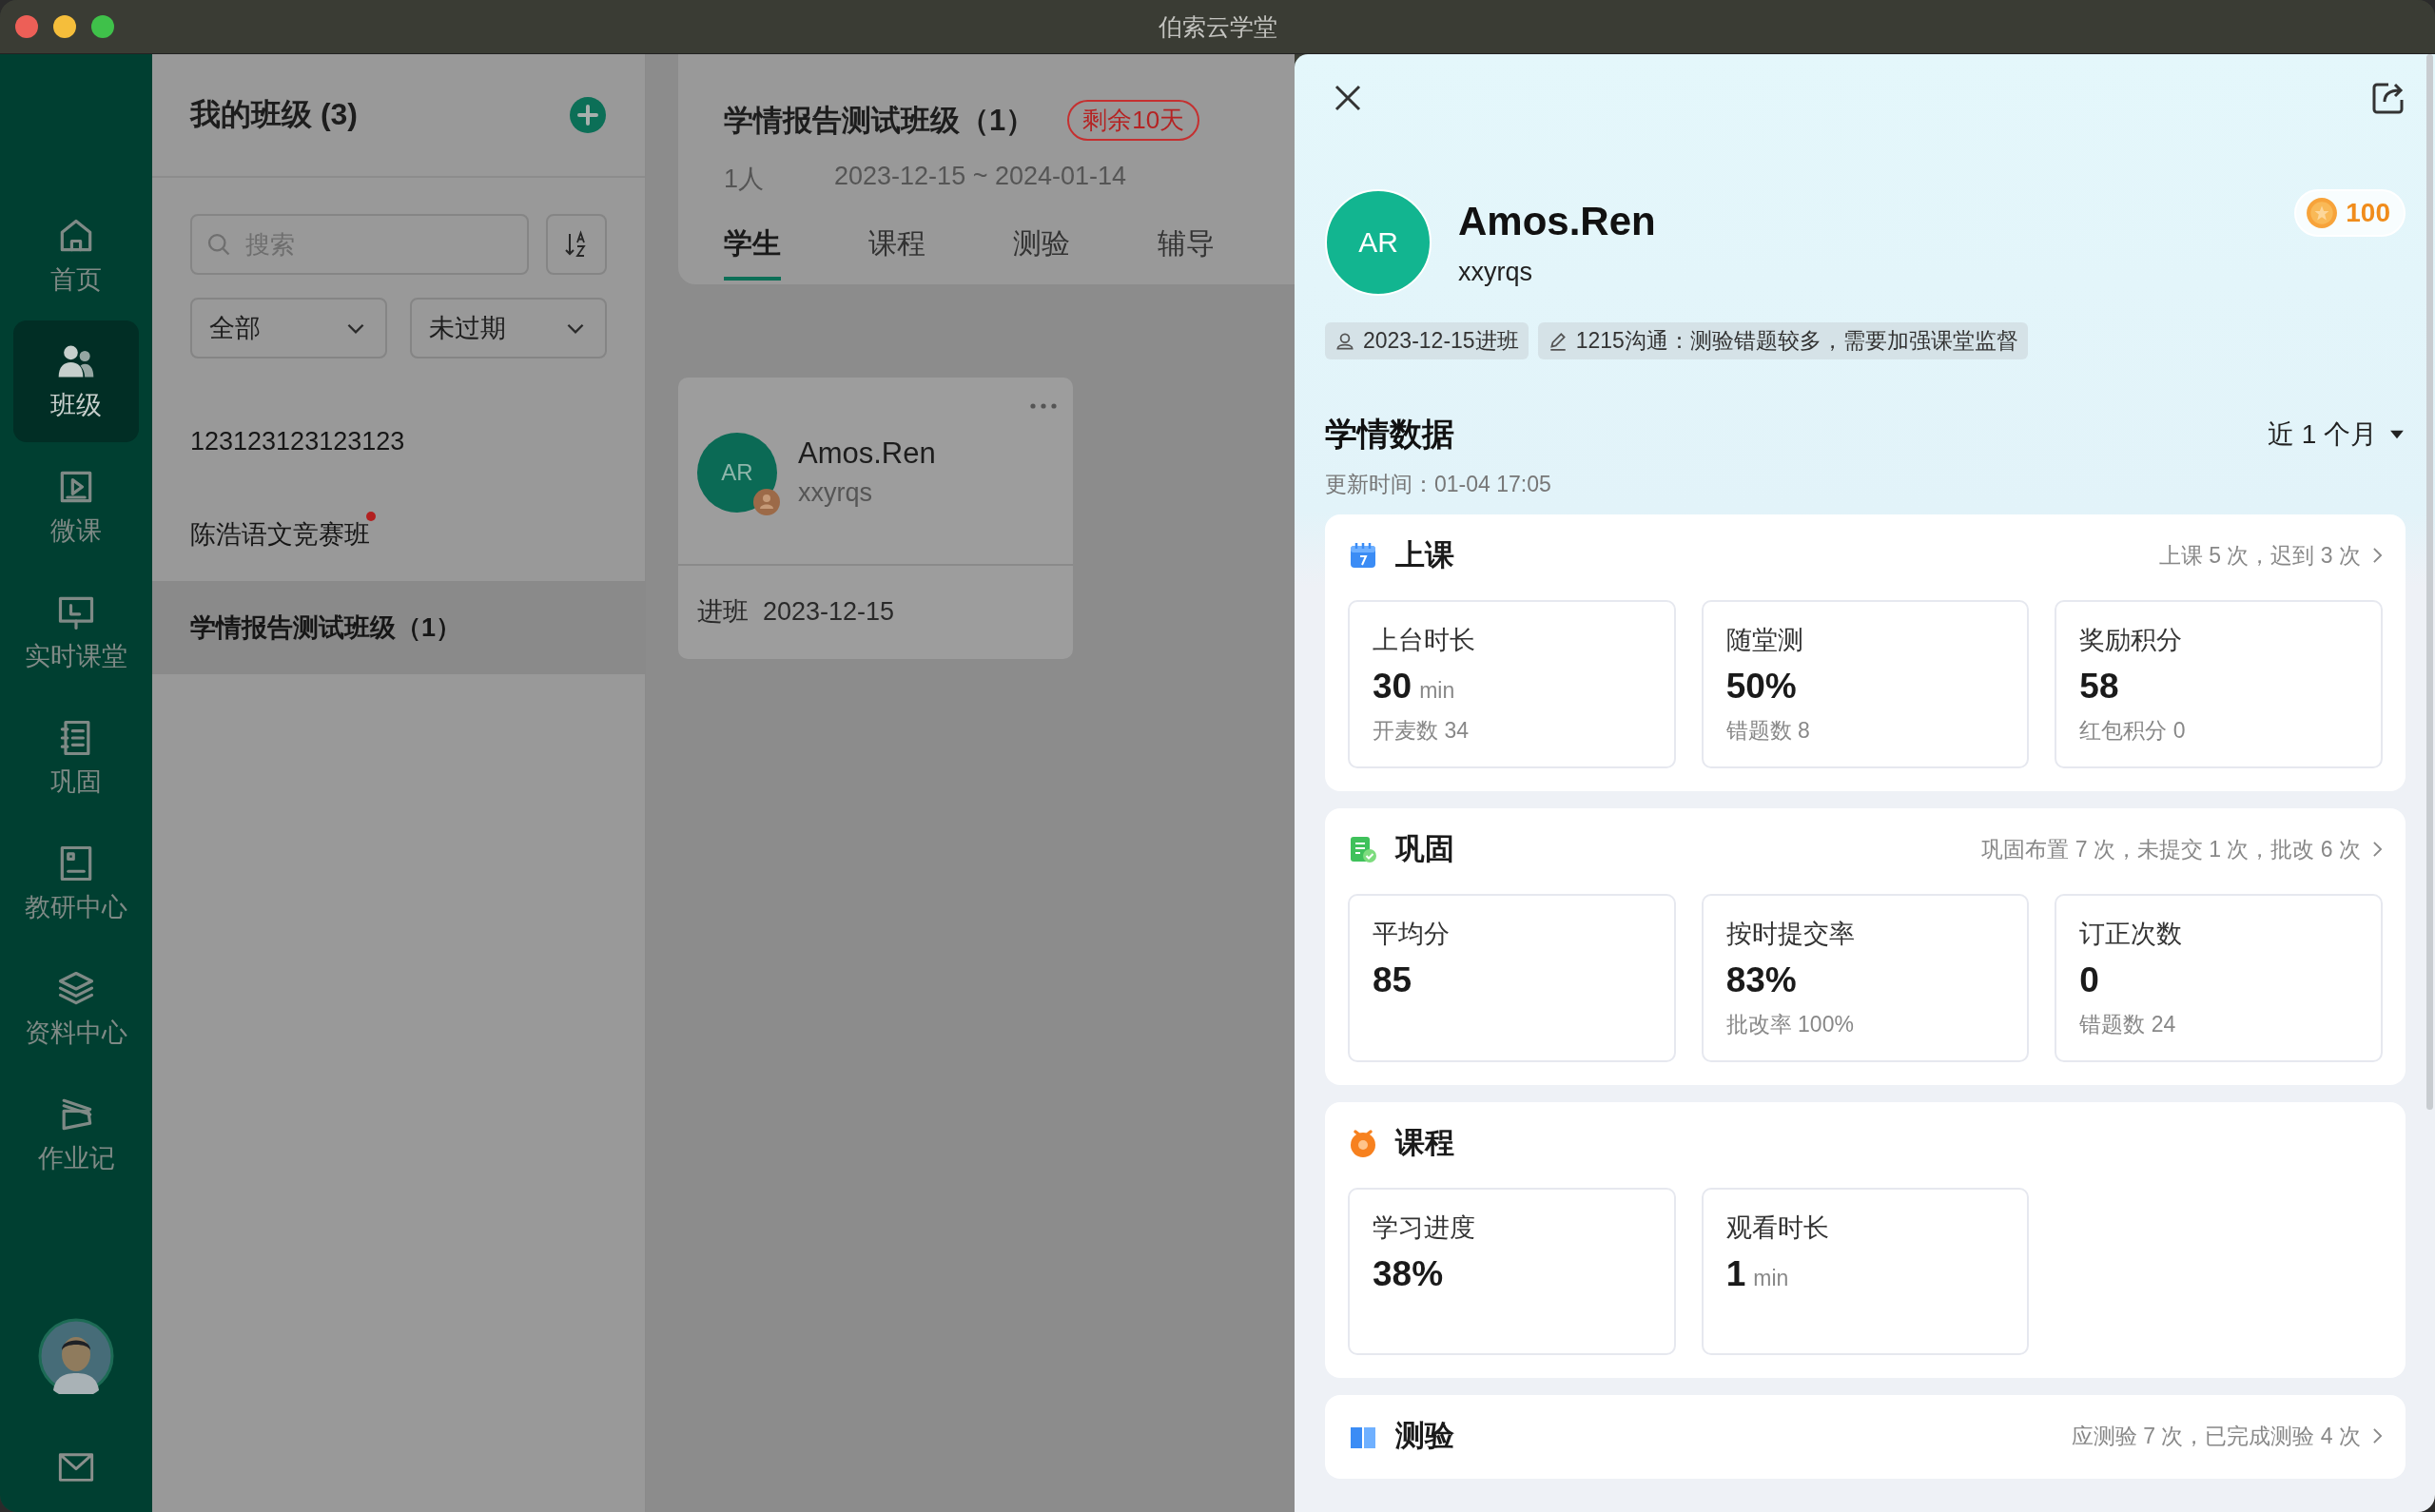 The image size is (2435, 1512). I want to click on points-badge: 100, so click(2350, 213).